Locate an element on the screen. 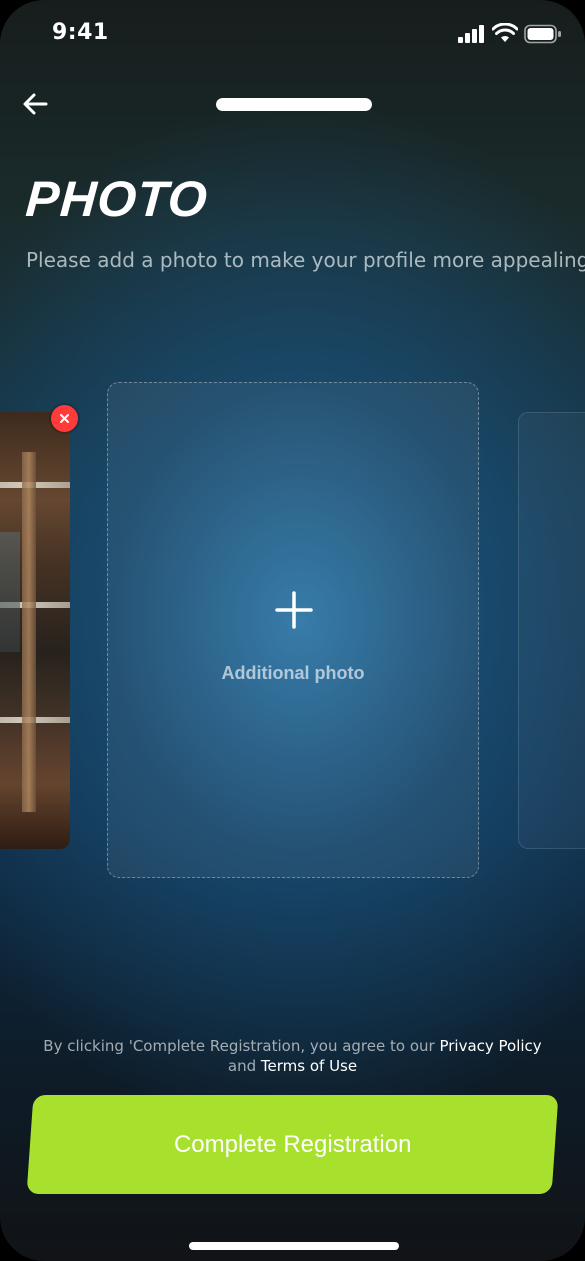 The image size is (585, 1261). home-indicator is located at coordinates (294, 1246).